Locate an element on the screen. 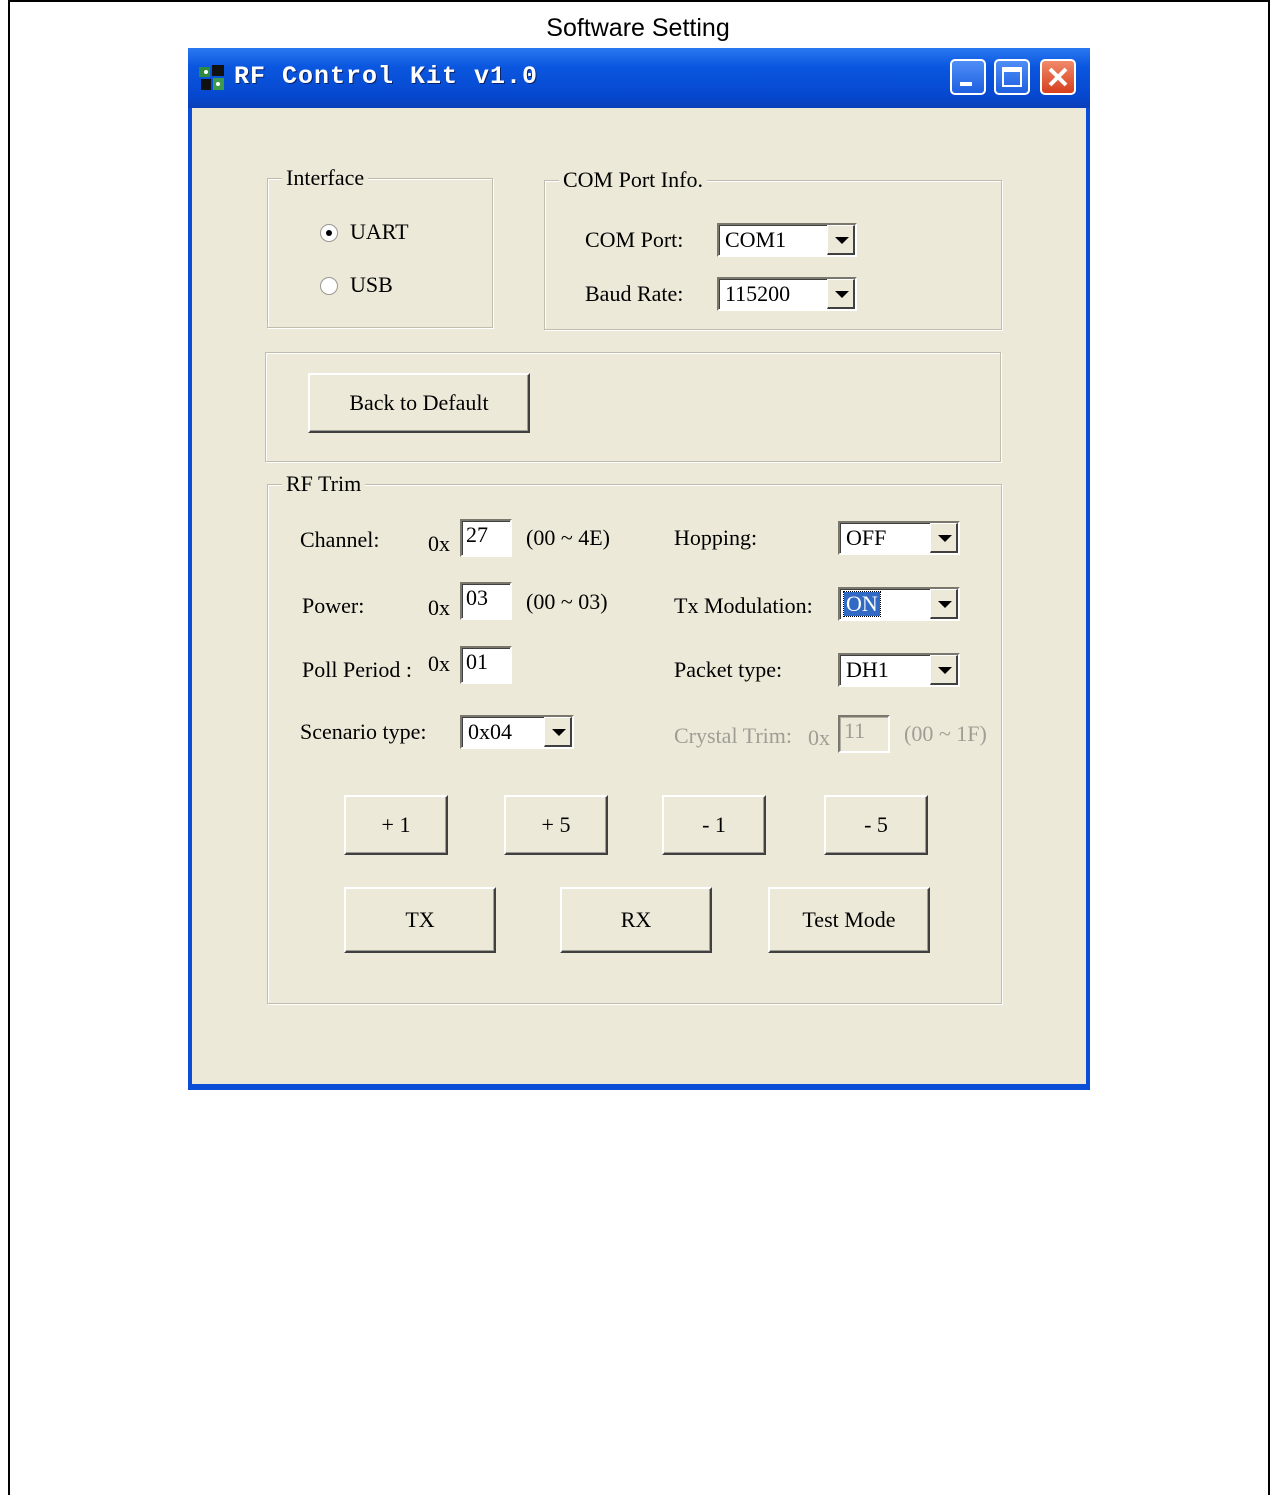 The width and height of the screenshot is (1276, 1495). close-icon is located at coordinates (1058, 77).